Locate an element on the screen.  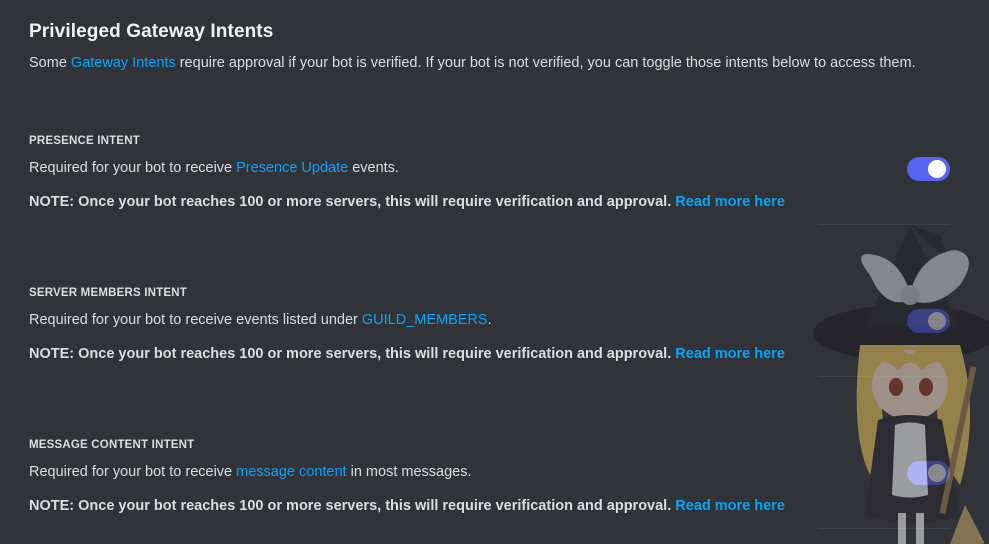
message-content-intent-desc-end: in most messages. is located at coordinates (409, 472).